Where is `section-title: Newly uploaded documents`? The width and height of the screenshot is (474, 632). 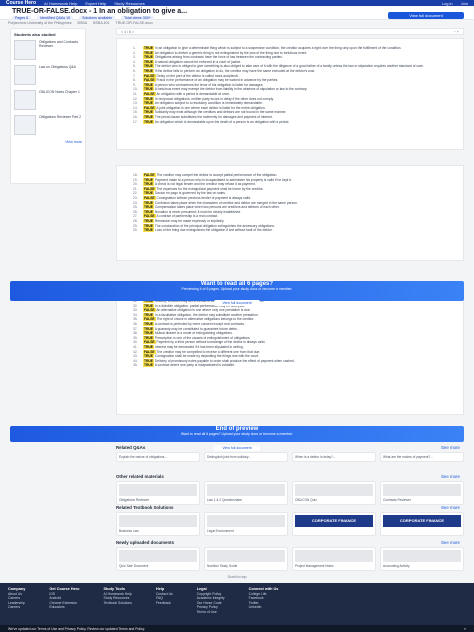
section-title: Newly uploaded documents is located at coordinates (145, 542).